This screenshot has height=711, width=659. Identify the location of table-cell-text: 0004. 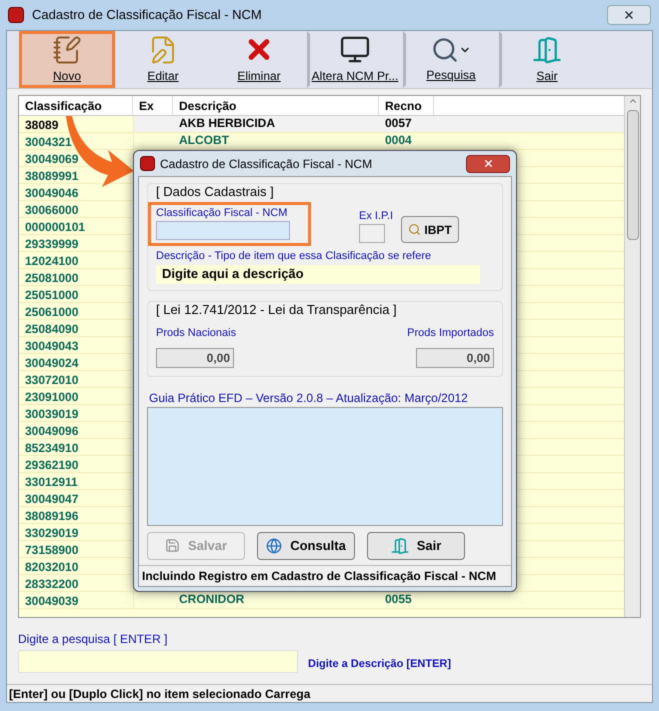
(398, 141).